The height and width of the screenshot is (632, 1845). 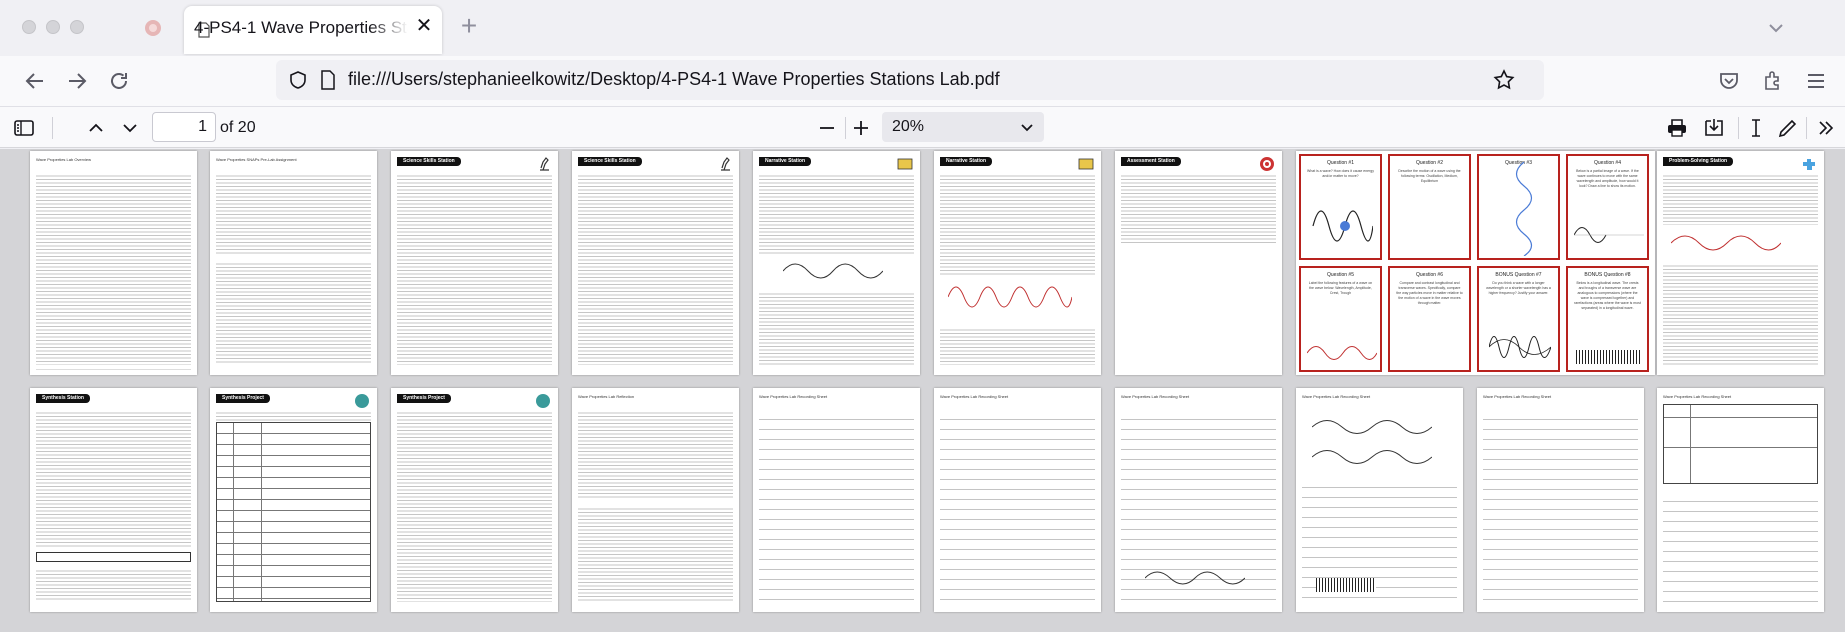 I want to click on page-thumbnail-5: Narrative Station, so click(x=836, y=263).